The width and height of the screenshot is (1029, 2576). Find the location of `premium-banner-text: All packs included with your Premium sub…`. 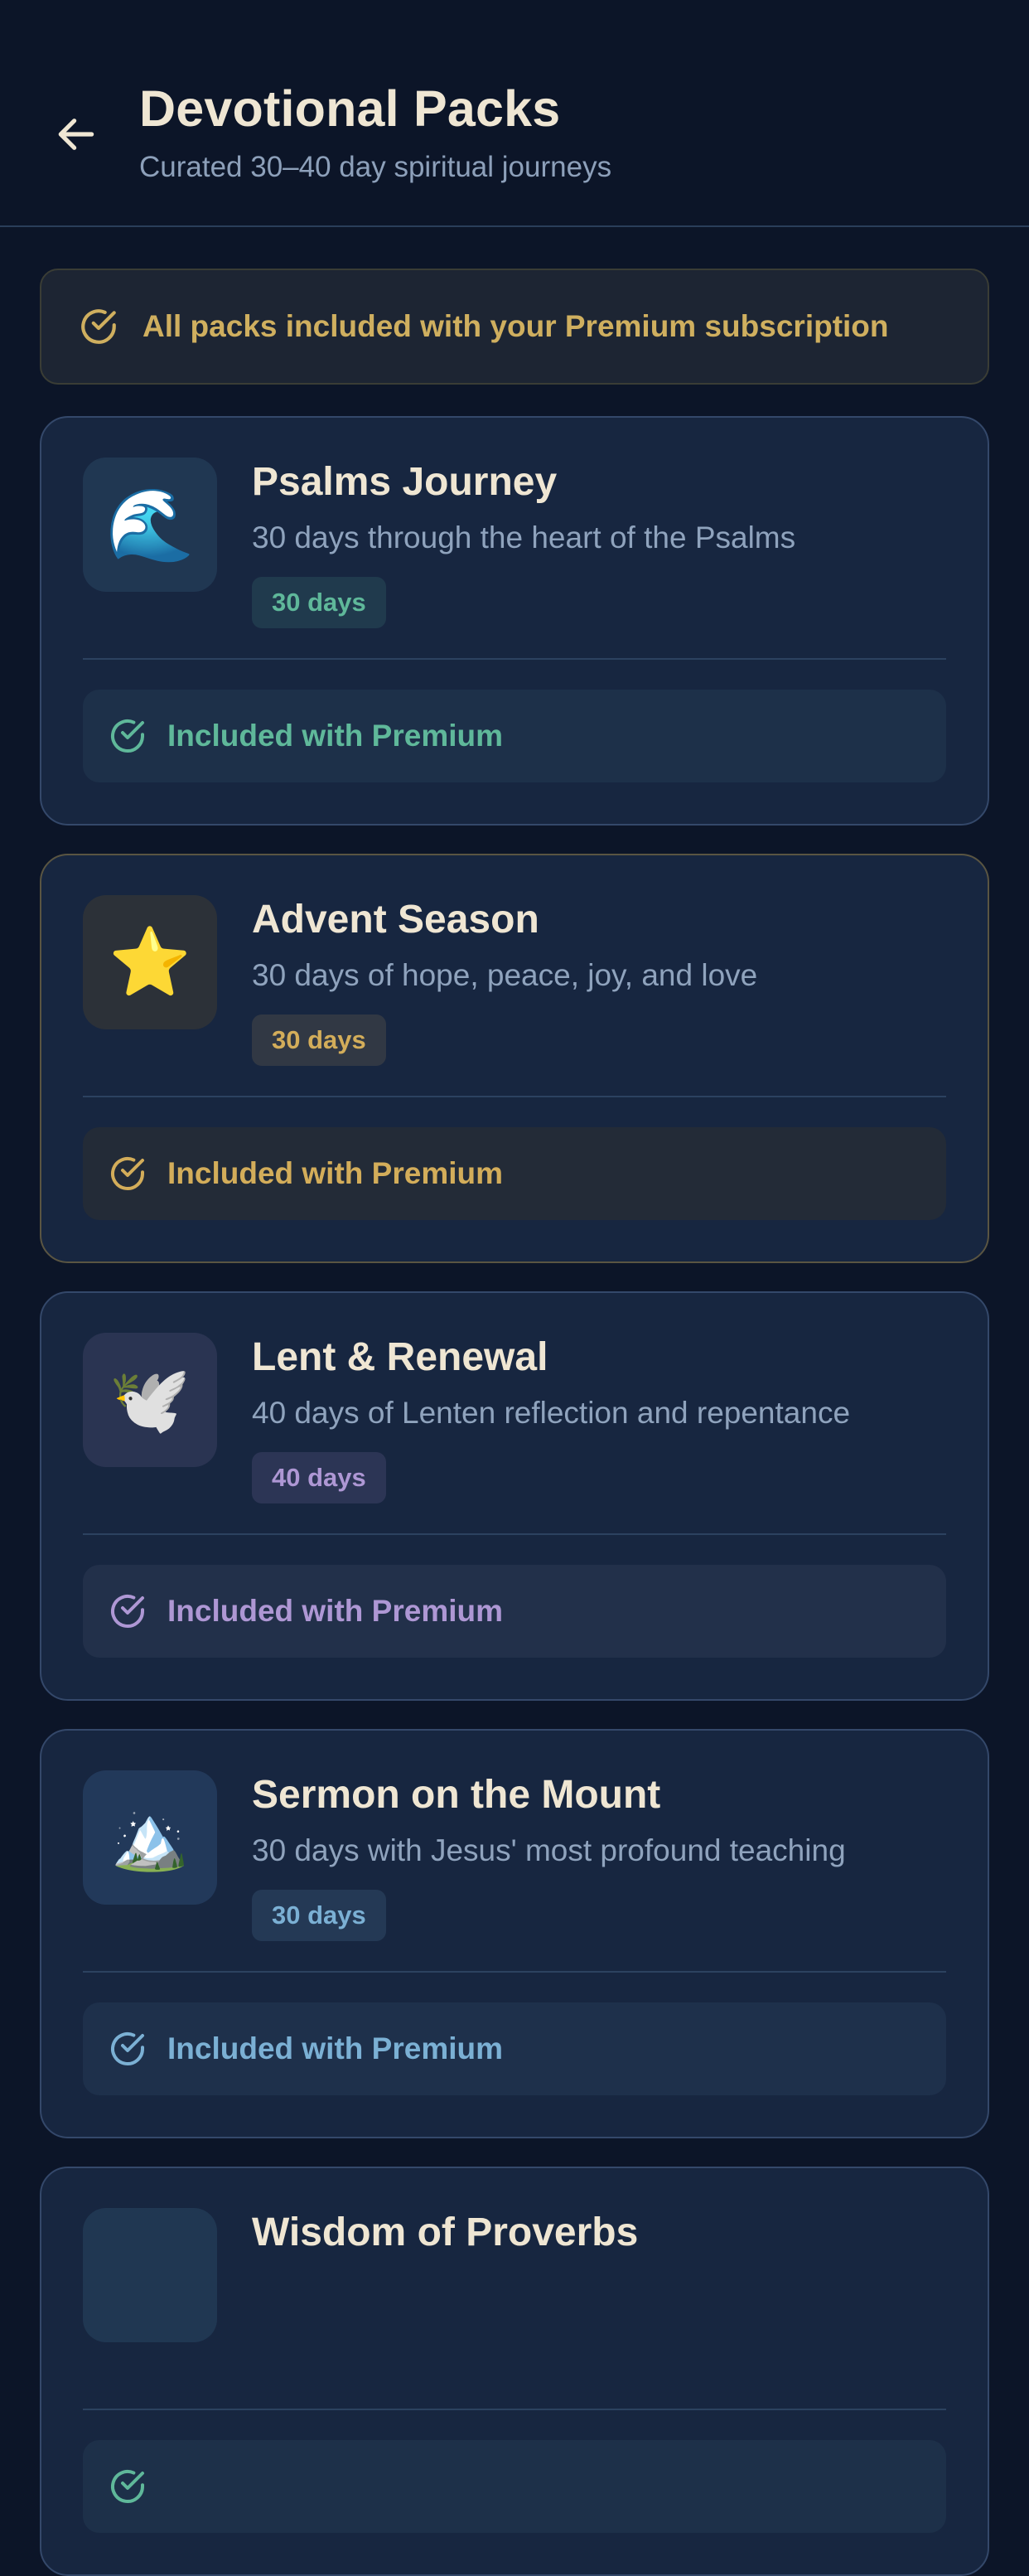

premium-banner-text: All packs included with your Premium sub… is located at coordinates (516, 326).